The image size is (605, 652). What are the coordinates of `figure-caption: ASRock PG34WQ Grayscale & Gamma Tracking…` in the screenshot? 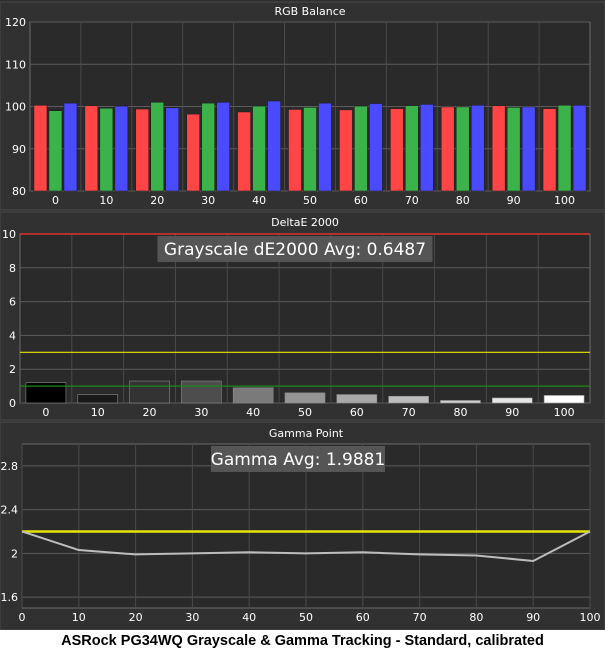 It's located at (302, 641).